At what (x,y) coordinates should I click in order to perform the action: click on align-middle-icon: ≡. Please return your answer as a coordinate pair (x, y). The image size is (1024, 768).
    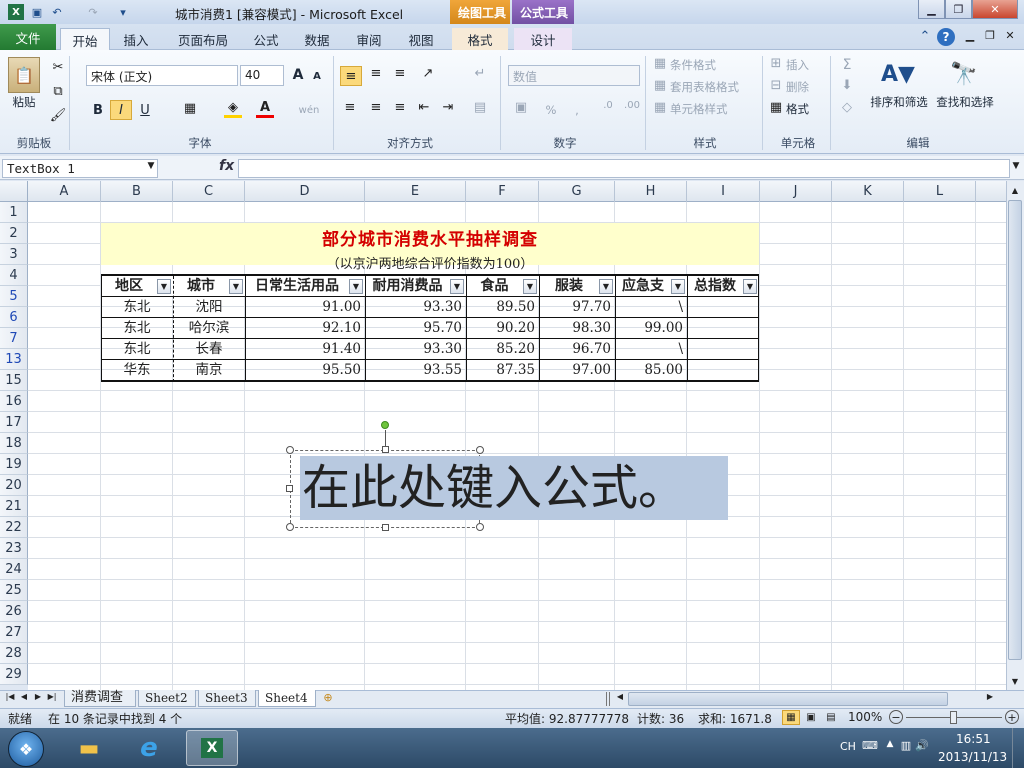
    Looking at the image, I should click on (376, 73).